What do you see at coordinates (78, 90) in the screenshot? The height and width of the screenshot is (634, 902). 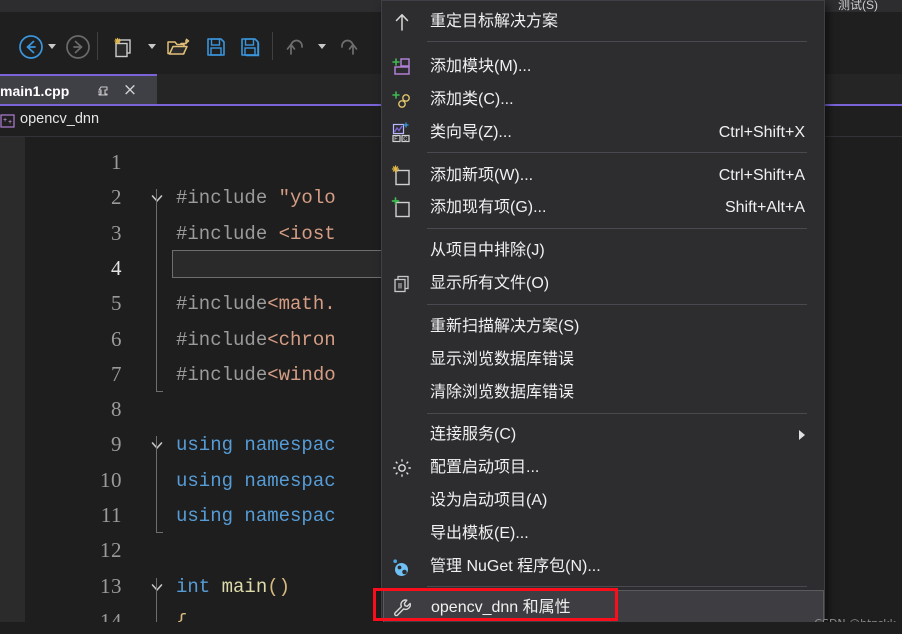 I see `tab-main1-cpp: main1.cpp ×` at bounding box center [78, 90].